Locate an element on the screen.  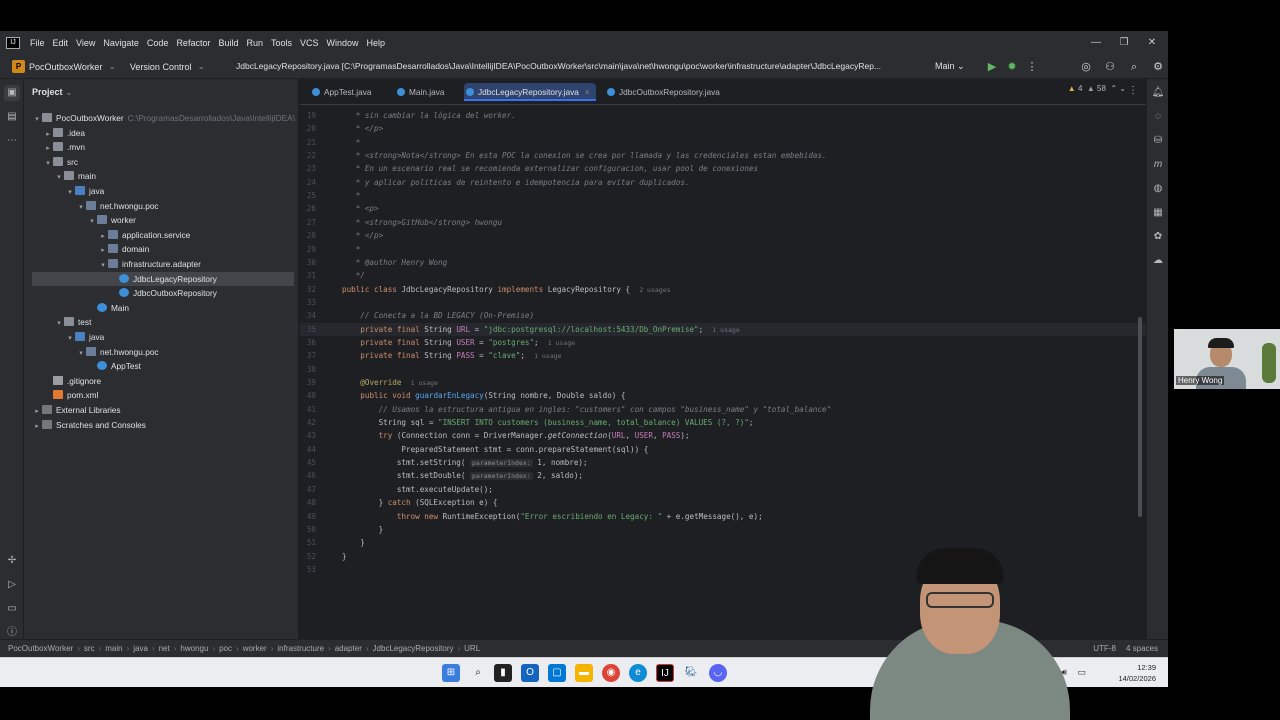
tab-options-icon: ⋮ is located at coordinates (1133, 90).